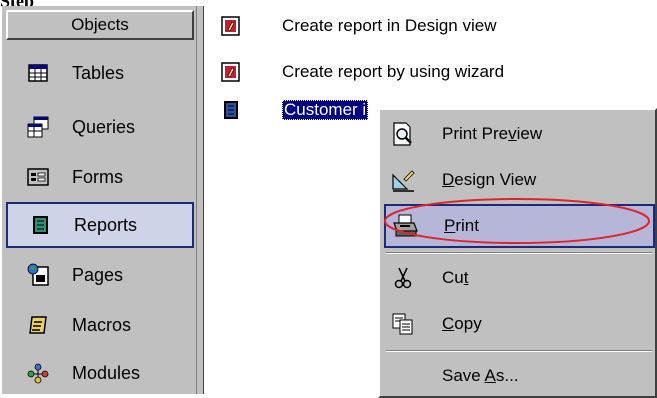 This screenshot has height=398, width=657. Describe the element at coordinates (38, 127) in the screenshot. I see `query-icon` at that location.